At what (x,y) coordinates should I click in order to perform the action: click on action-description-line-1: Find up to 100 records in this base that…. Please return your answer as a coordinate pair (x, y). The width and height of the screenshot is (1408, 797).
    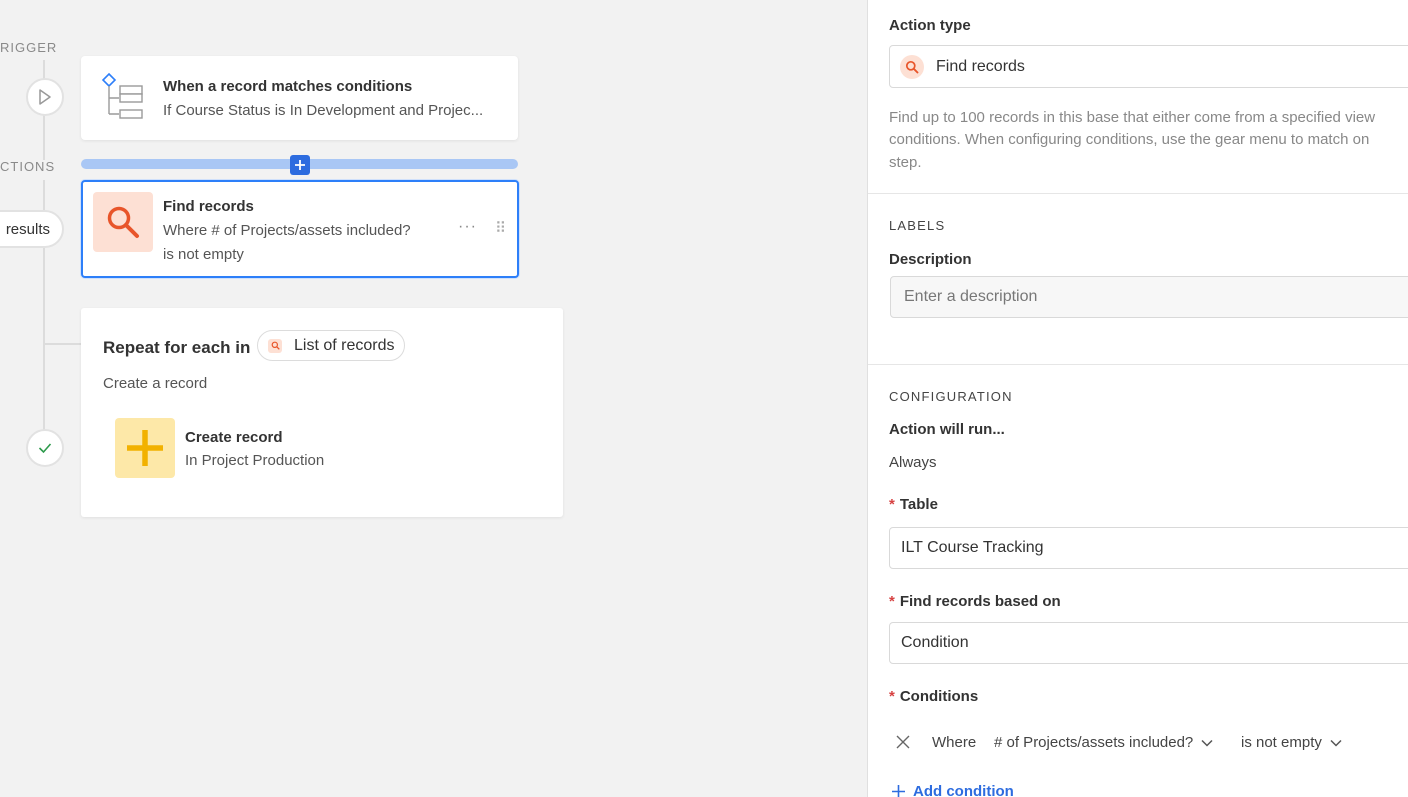
    Looking at the image, I should click on (1132, 117).